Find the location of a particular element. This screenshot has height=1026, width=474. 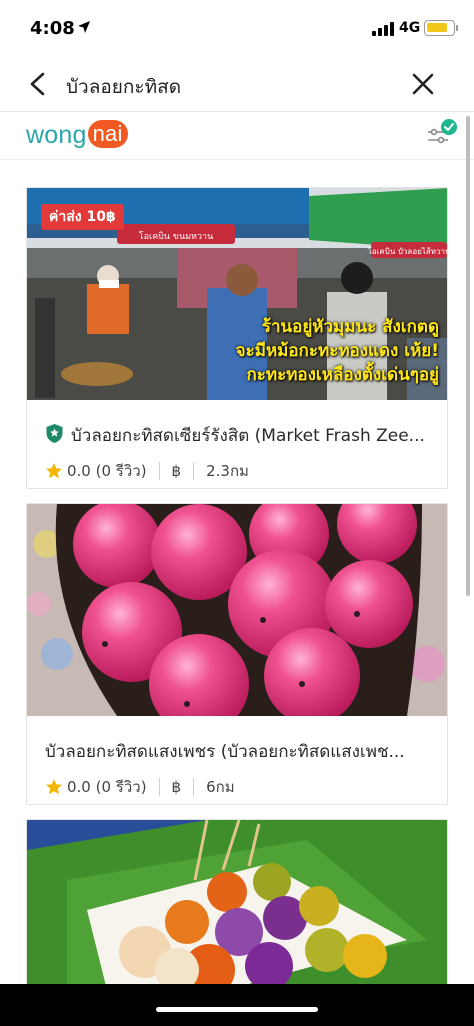

restaurant-meta: 0.0 (0 รีวิว) ฿ 2.3กม is located at coordinates (147, 471).